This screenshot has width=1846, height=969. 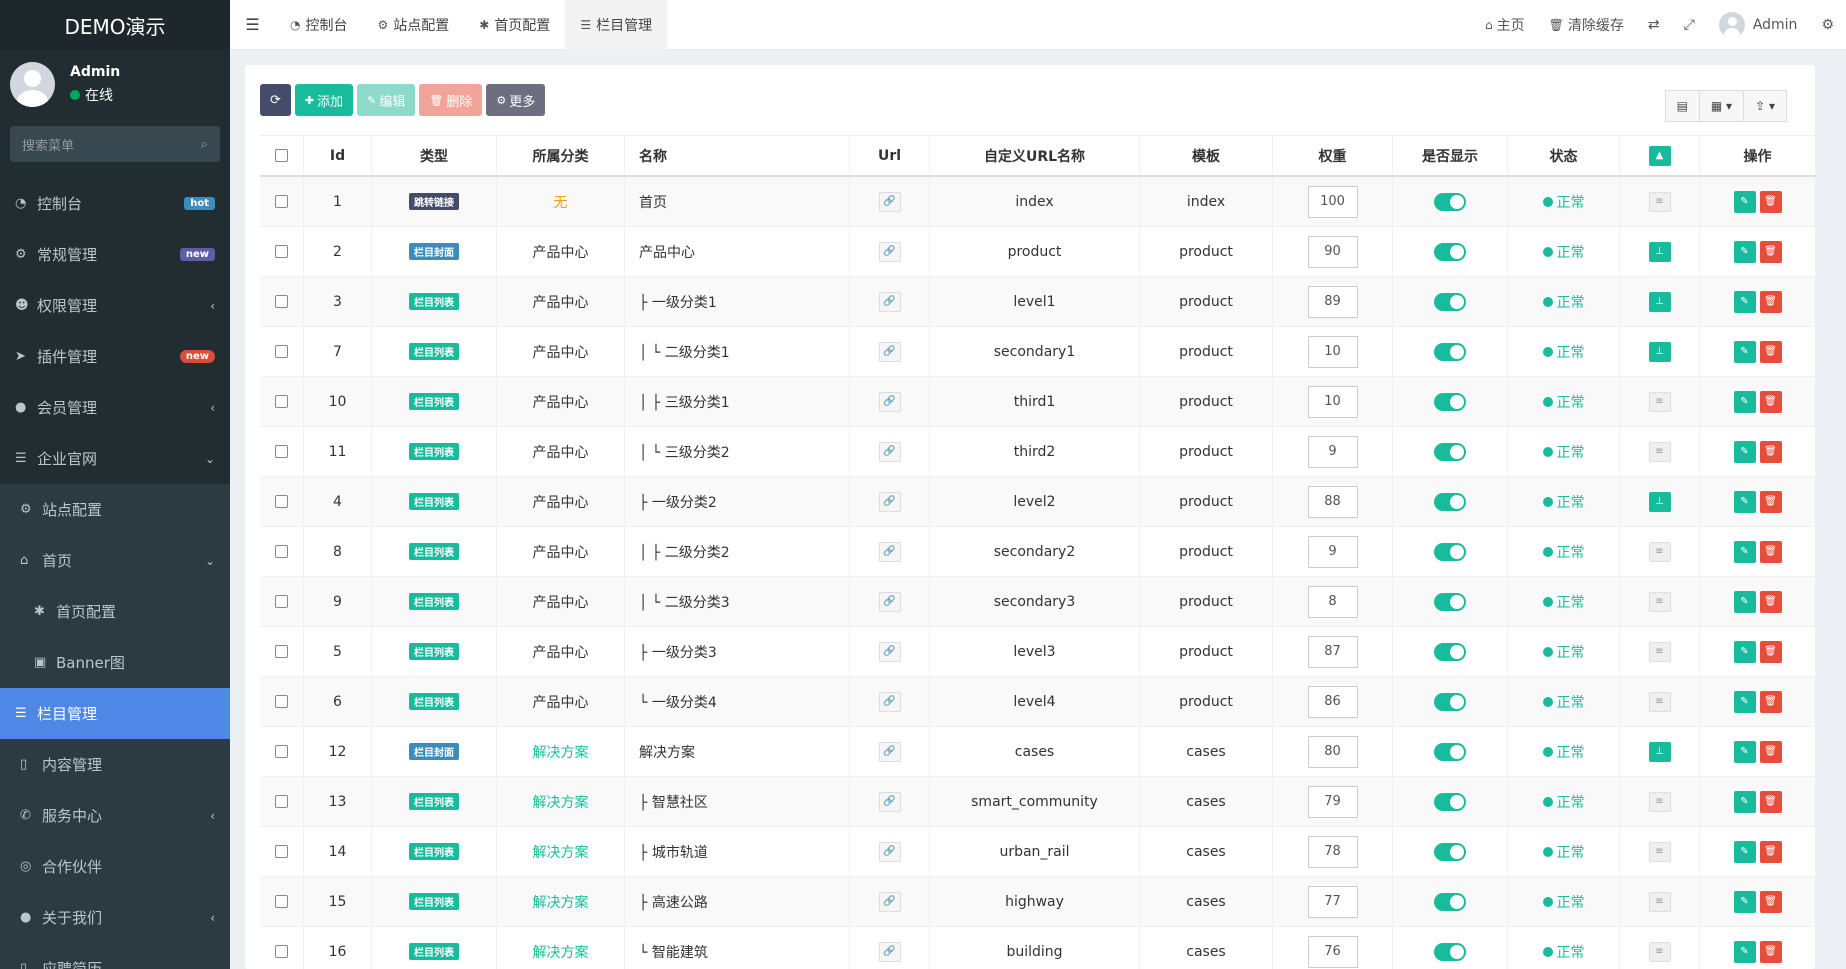 What do you see at coordinates (451, 100) in the screenshot?
I see `delete-button: 🗑 删除` at bounding box center [451, 100].